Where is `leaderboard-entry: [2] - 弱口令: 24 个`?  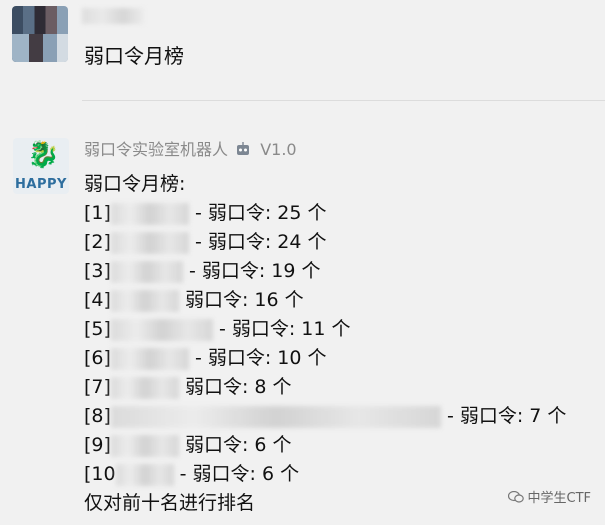
leaderboard-entry: [2] - 弱口令: 24 个 is located at coordinates (325, 242).